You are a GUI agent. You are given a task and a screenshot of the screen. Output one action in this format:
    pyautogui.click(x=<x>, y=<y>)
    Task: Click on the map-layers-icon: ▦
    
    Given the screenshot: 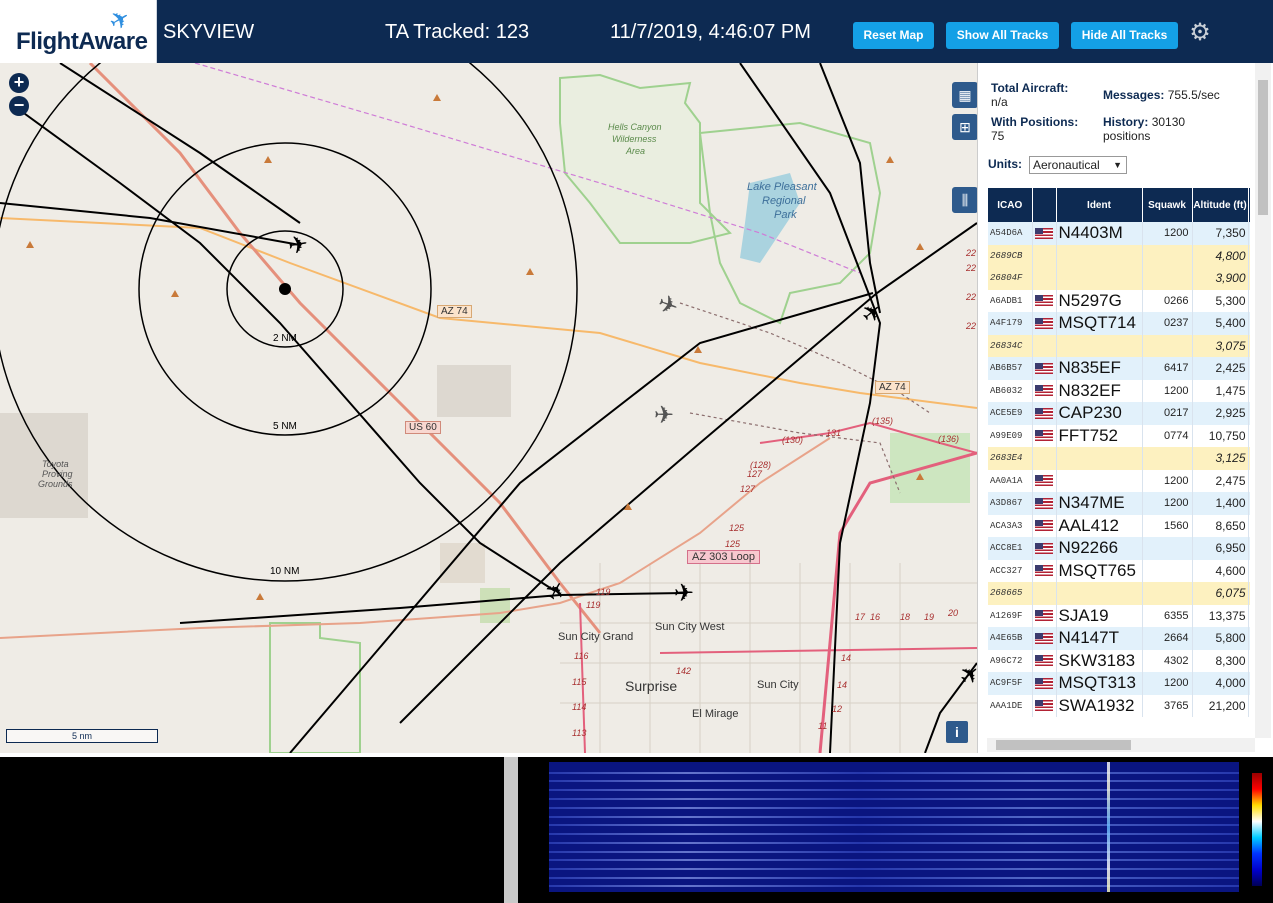 What is the action you would take?
    pyautogui.click(x=964, y=95)
    